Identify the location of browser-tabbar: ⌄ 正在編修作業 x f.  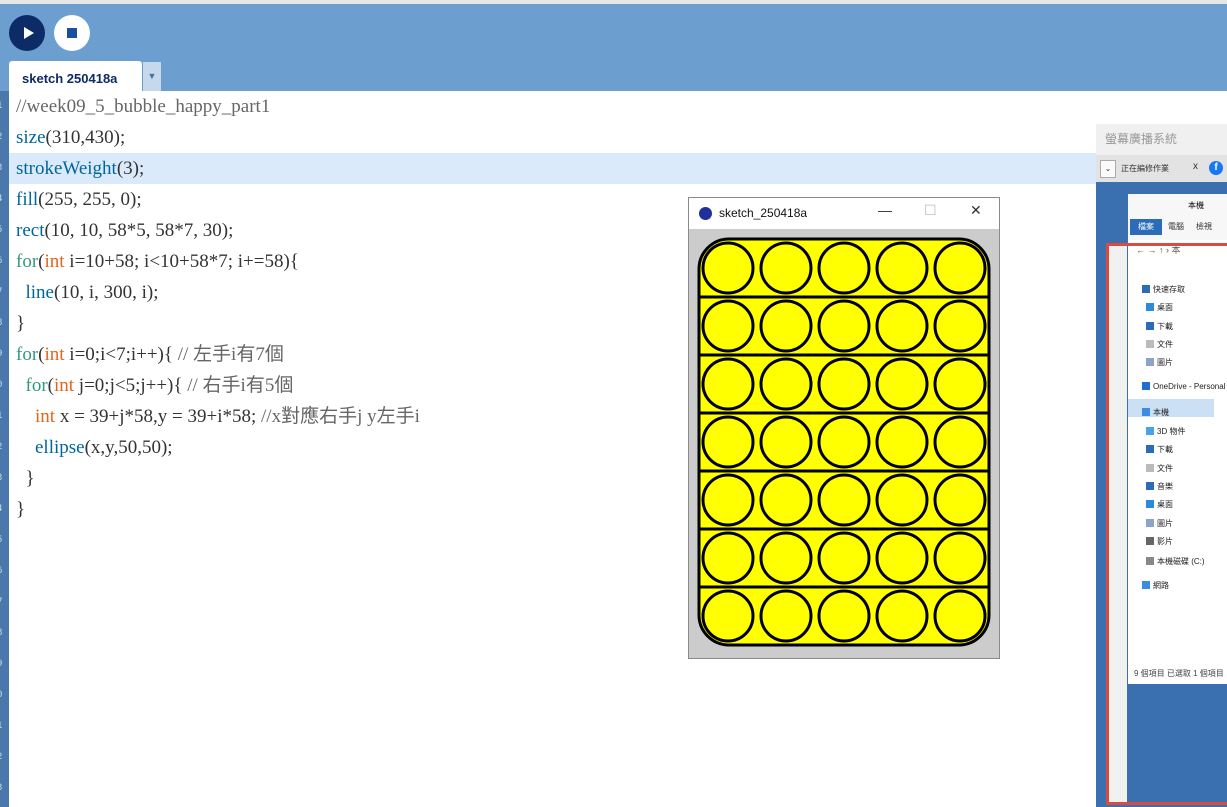
(1161, 168).